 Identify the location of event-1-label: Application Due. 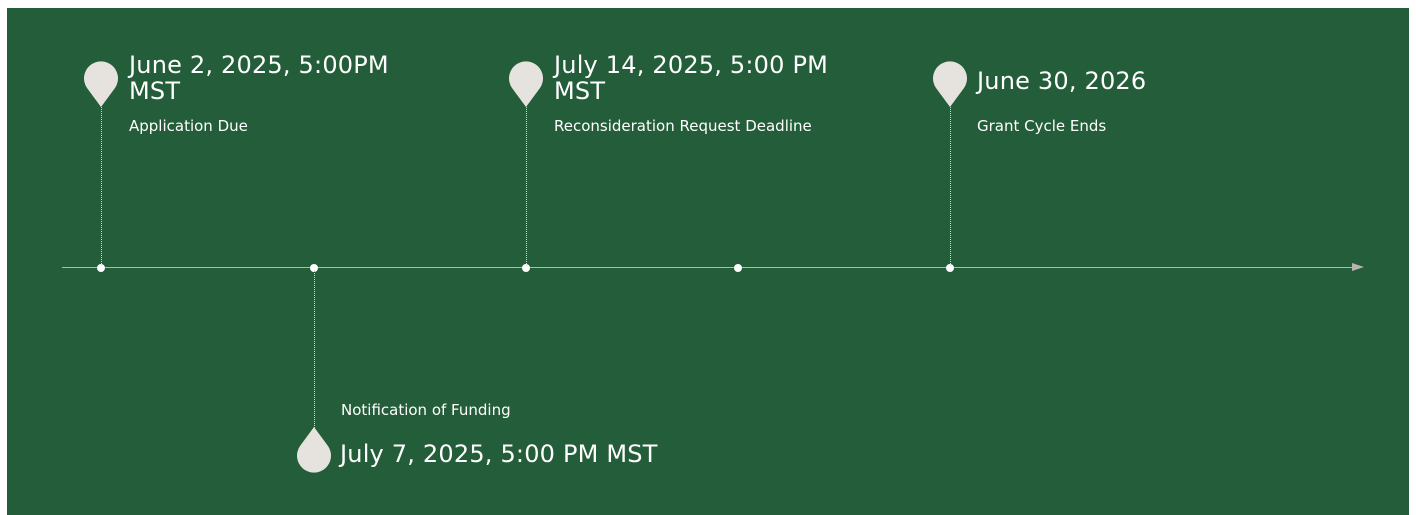
(188, 126).